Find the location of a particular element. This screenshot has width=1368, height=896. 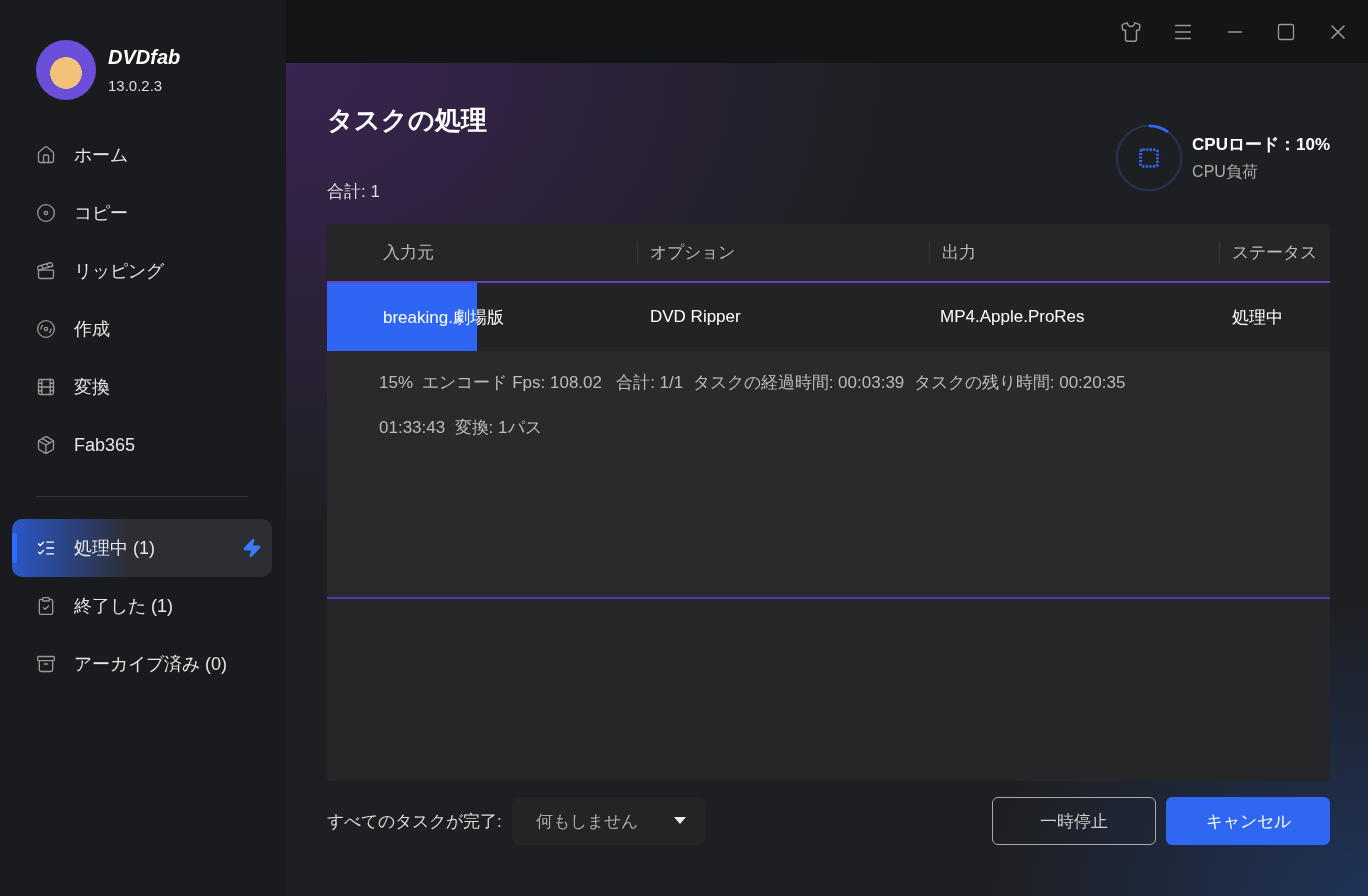

film-icon is located at coordinates (46, 387).